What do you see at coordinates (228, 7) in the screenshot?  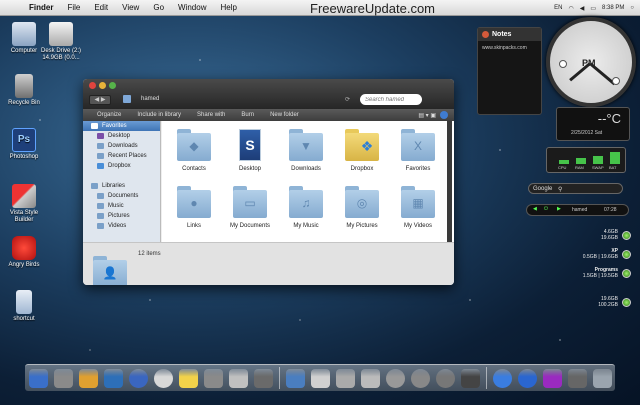 I see `menu-help: Help` at bounding box center [228, 7].